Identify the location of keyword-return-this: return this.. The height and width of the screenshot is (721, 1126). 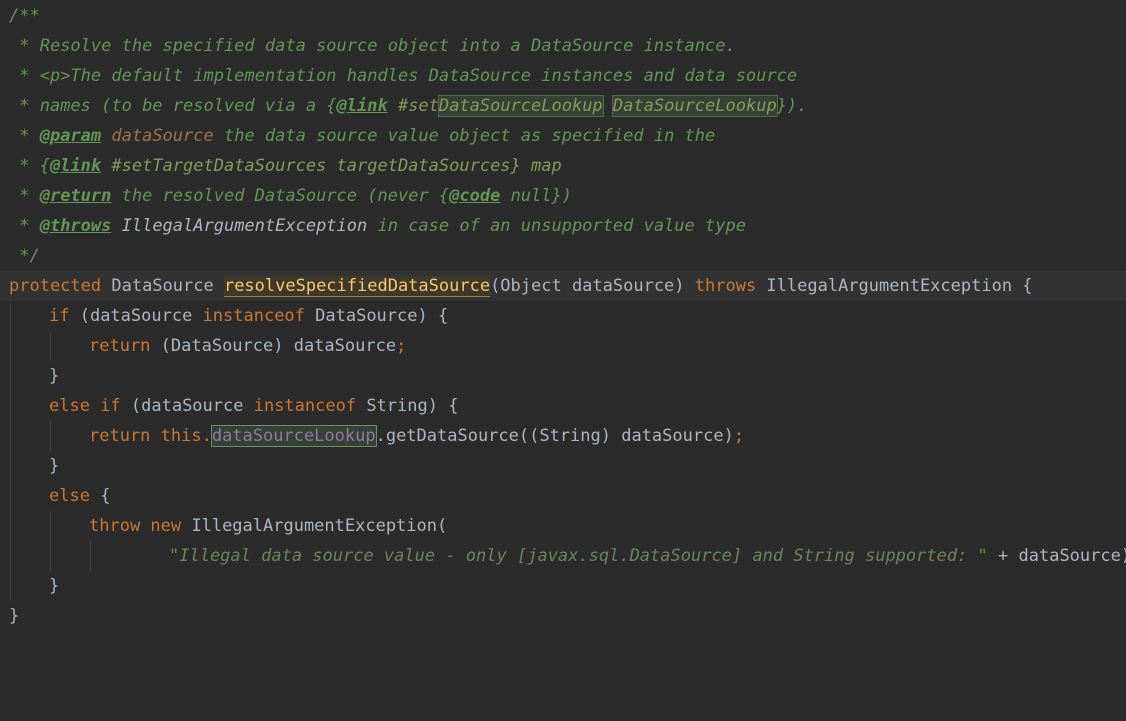
(150, 436).